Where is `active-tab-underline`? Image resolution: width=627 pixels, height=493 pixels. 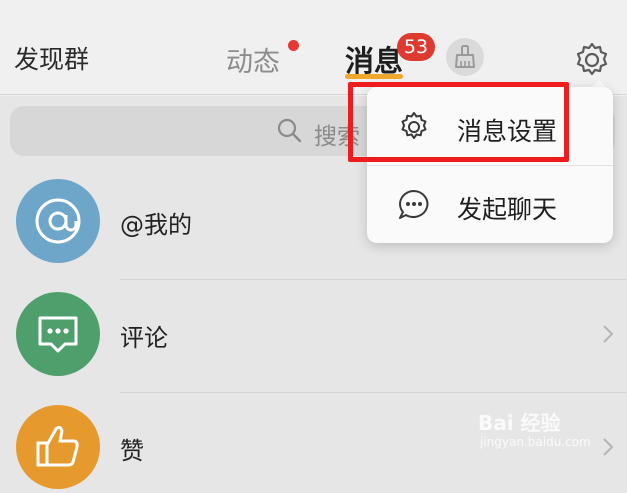 active-tab-underline is located at coordinates (374, 76).